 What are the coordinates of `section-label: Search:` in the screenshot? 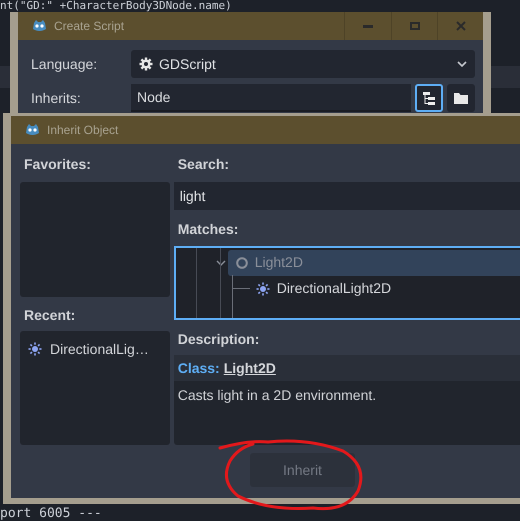 It's located at (203, 164).